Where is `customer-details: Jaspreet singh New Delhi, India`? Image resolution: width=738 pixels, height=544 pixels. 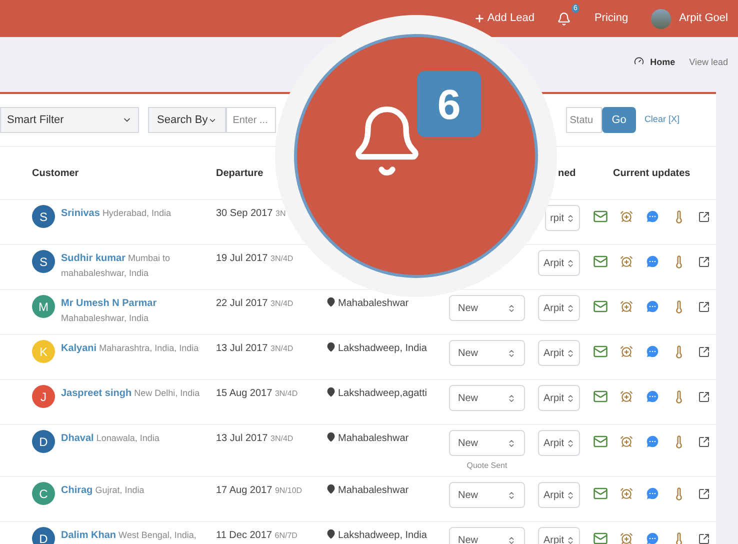
customer-details: Jaspreet singh New Delhi, India is located at coordinates (131, 394).